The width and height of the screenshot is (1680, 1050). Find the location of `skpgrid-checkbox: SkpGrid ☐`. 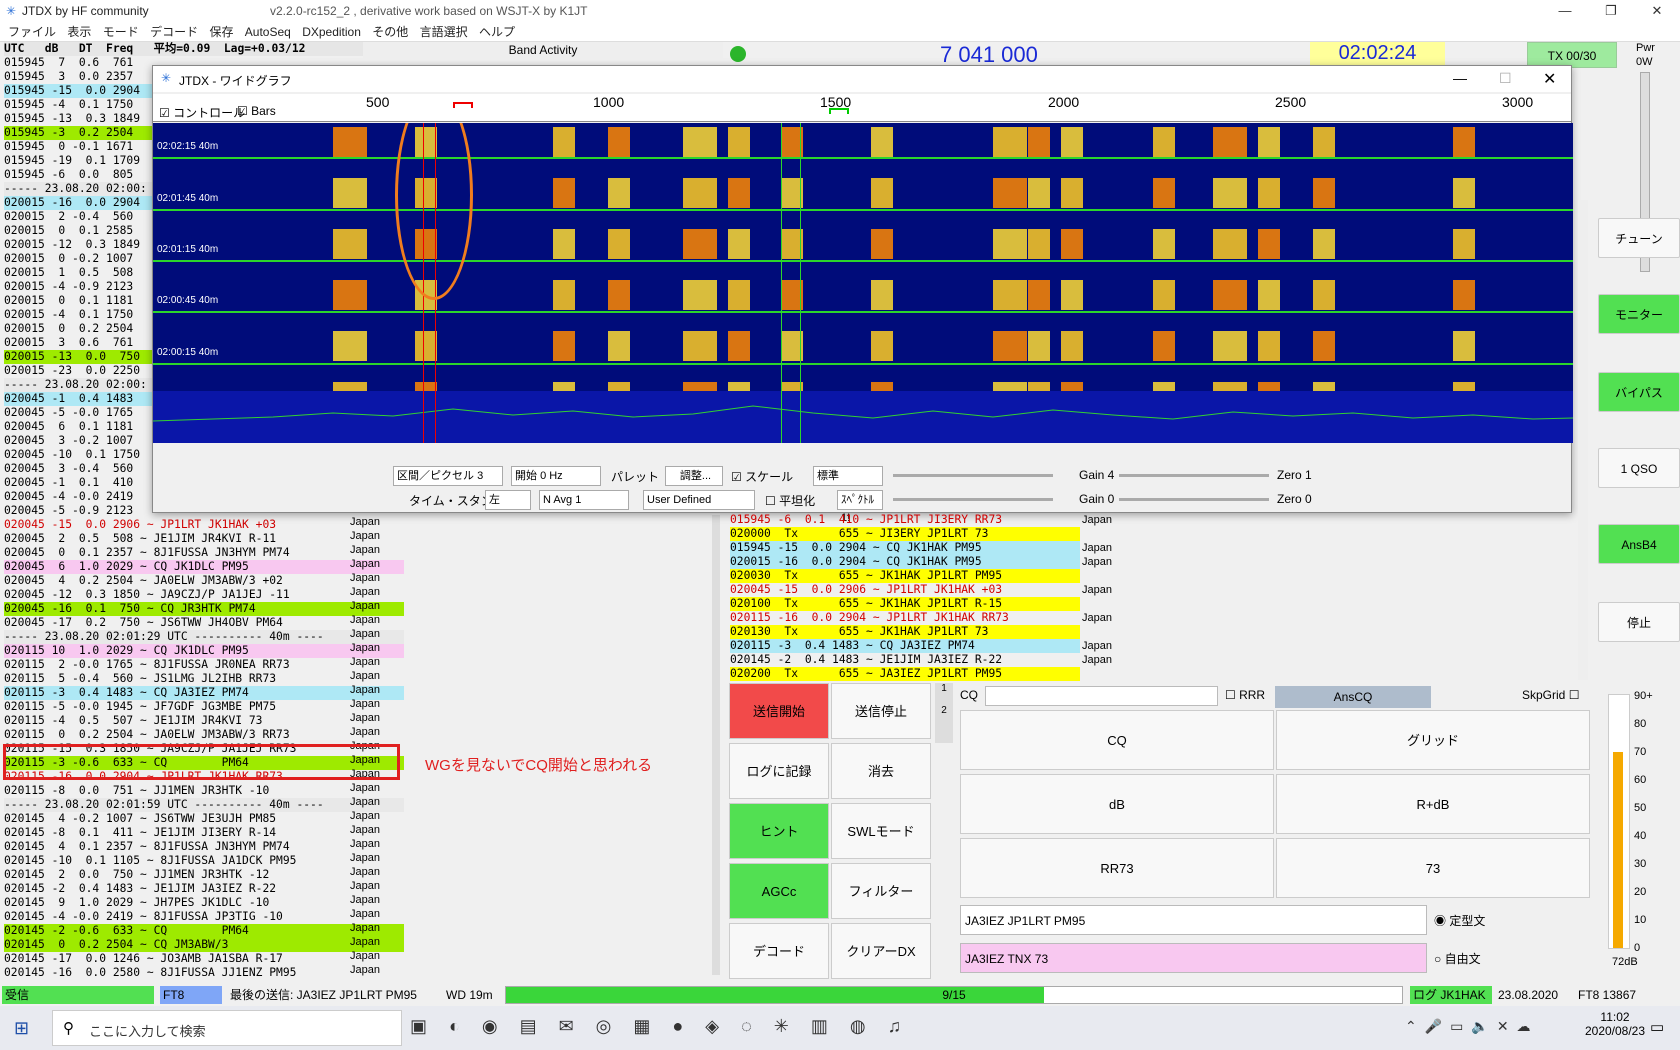

skpgrid-checkbox: SkpGrid ☐ is located at coordinates (1550, 695).